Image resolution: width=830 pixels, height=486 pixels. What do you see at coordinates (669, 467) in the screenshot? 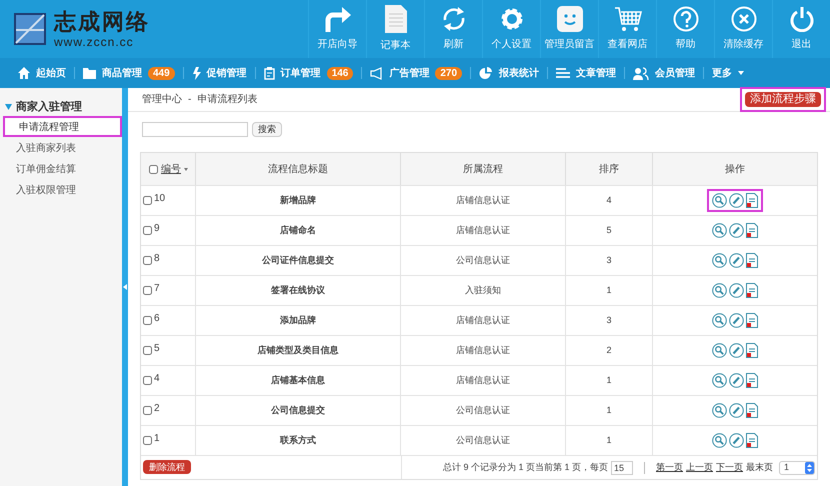
I see `pagination-link: 第一页` at bounding box center [669, 467].